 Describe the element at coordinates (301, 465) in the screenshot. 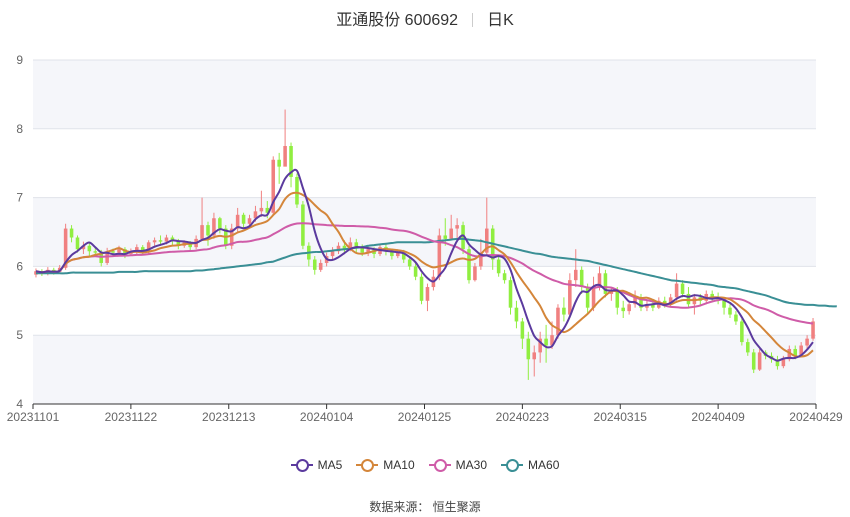

I see `legend-marker-ma5-icon` at that location.